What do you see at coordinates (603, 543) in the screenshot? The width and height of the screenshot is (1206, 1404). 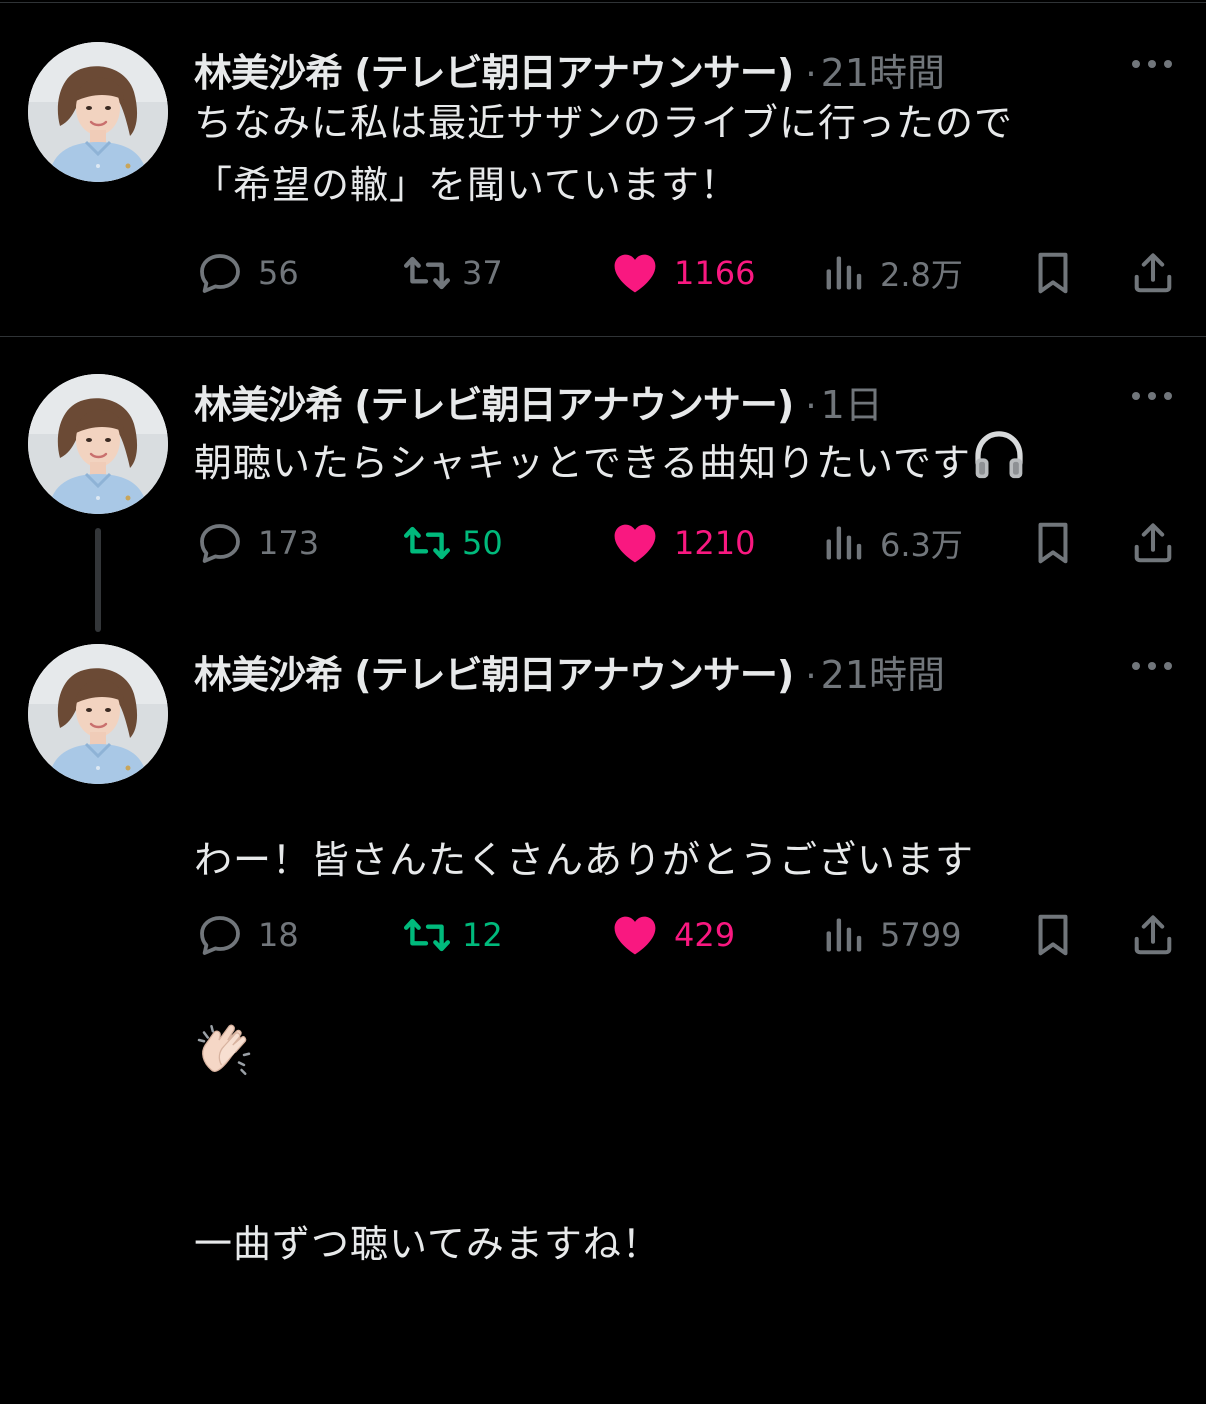 I see `action-bar: 173 50 1210 6.3万` at bounding box center [603, 543].